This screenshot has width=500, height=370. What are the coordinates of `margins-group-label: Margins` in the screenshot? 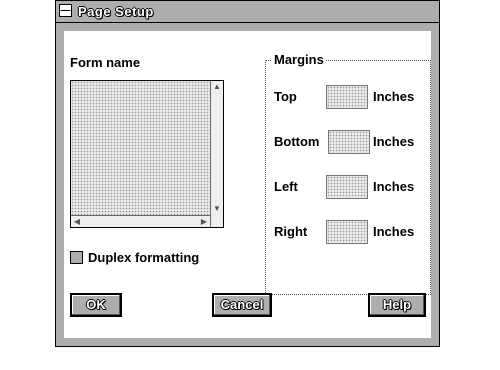 It's located at (299, 59).